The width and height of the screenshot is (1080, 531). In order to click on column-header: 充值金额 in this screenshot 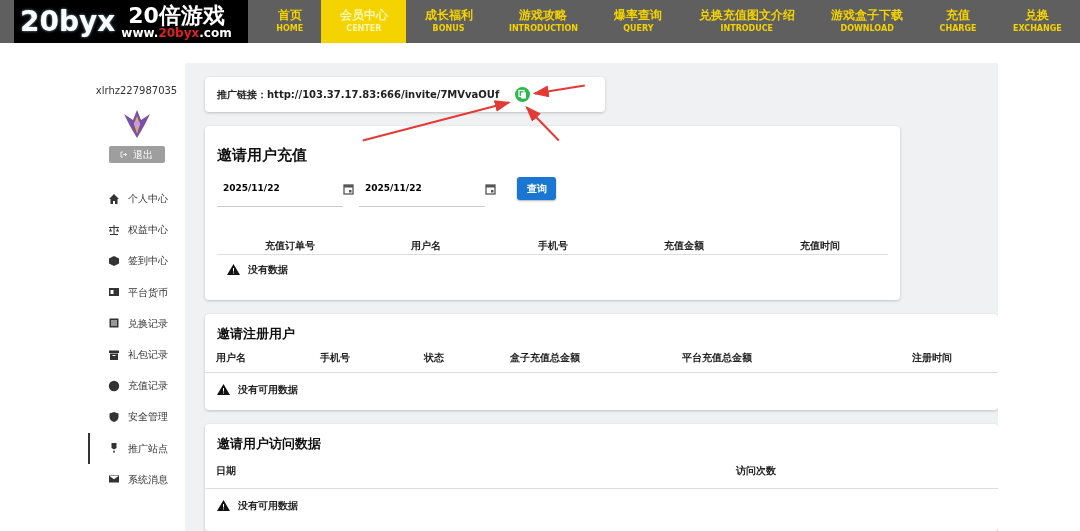, I will do `click(683, 246)`.